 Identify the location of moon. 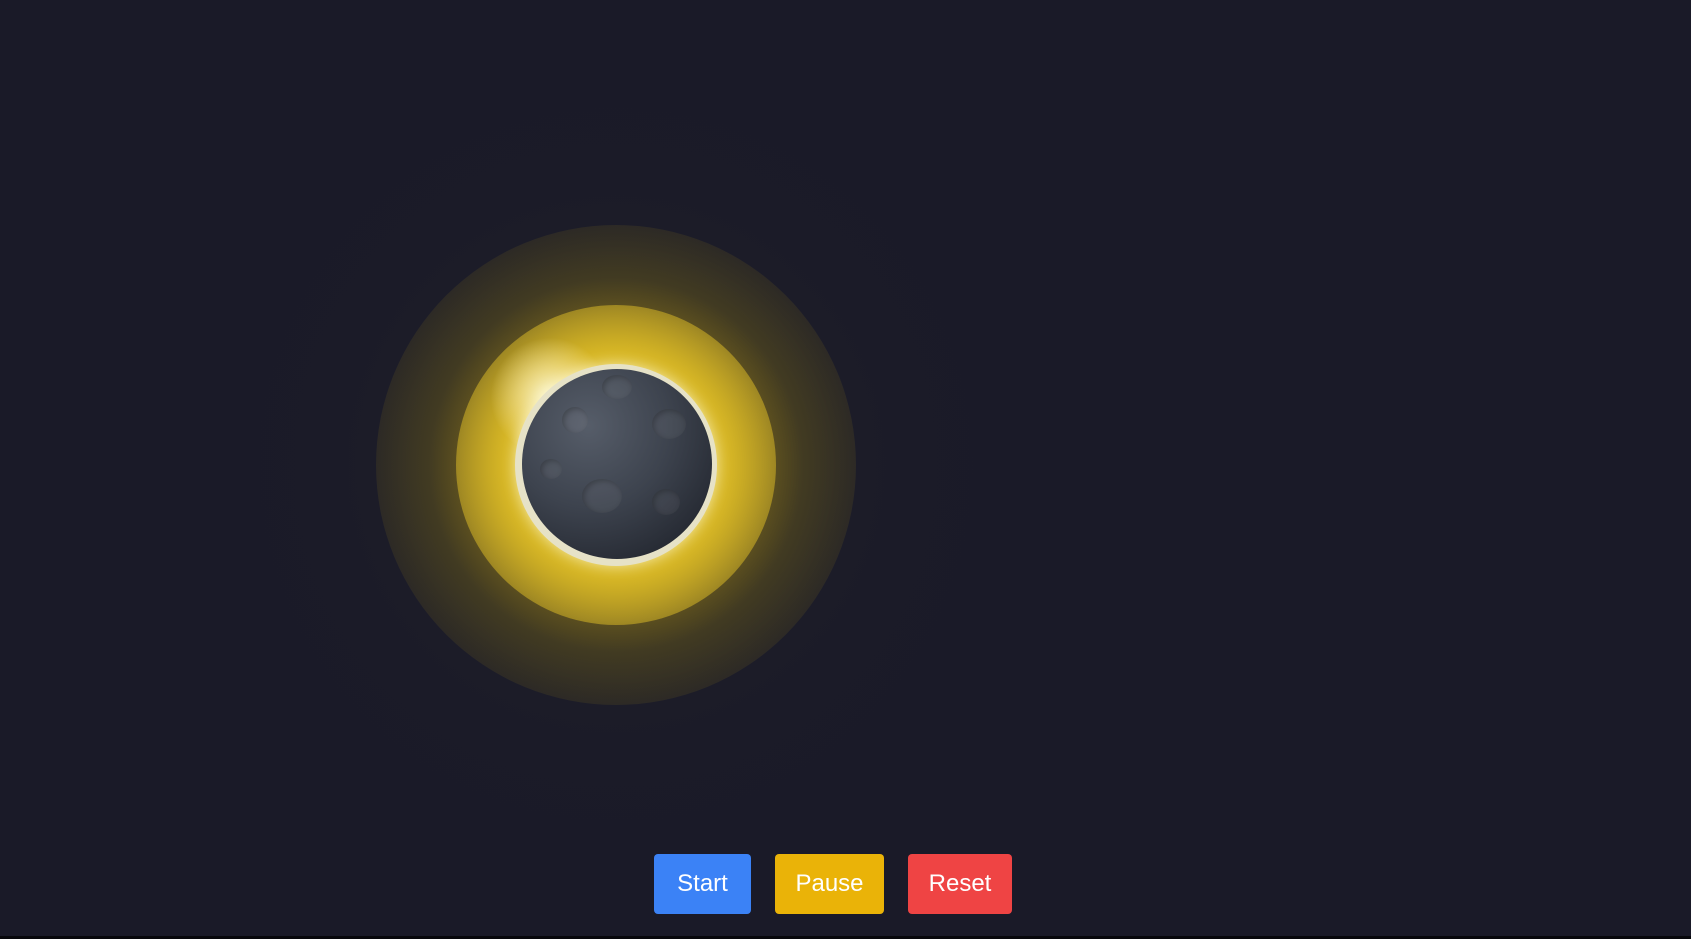
(617, 464).